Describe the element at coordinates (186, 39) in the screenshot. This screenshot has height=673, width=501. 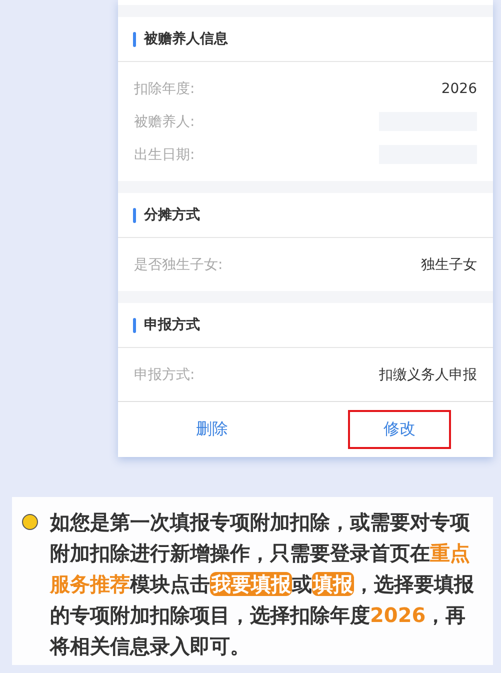
I see `section-title: 被赡养人信息` at that location.